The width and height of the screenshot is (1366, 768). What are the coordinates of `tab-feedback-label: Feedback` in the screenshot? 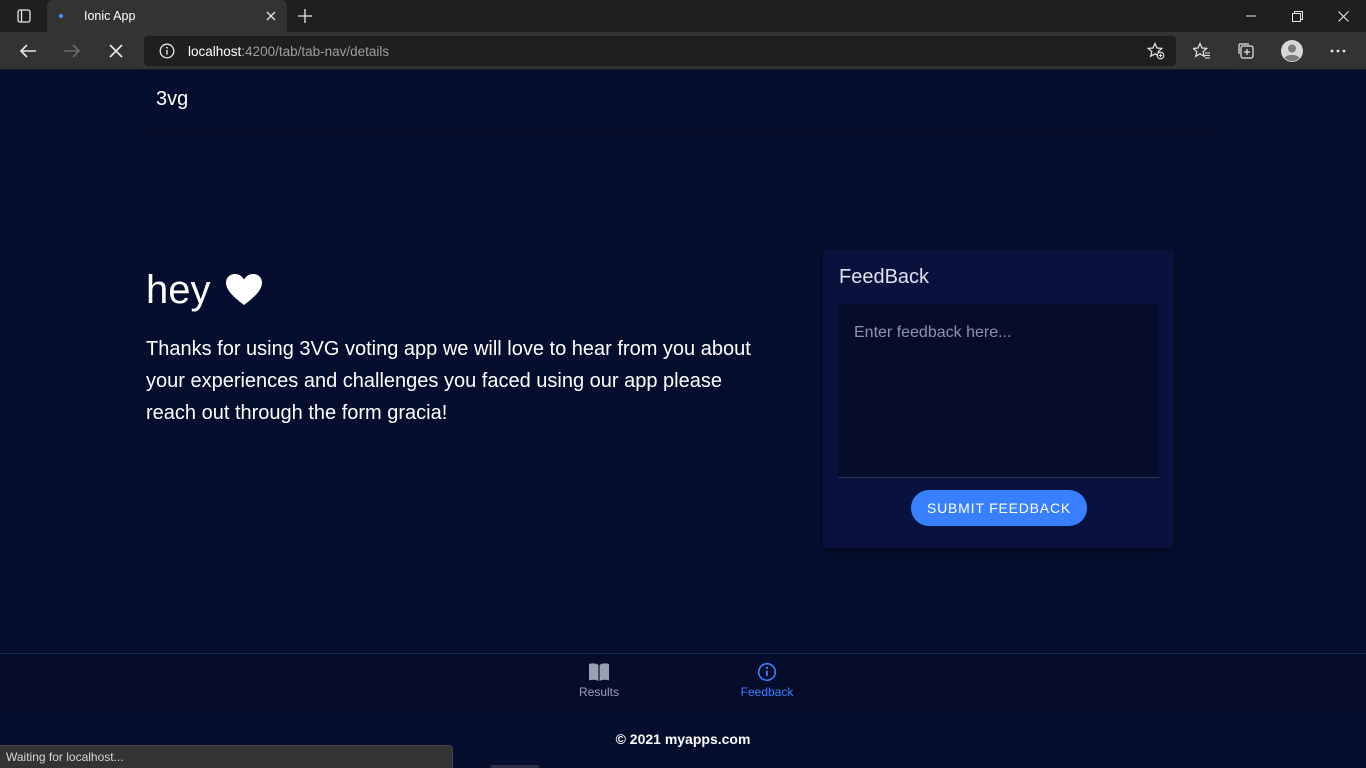 It's located at (767, 692).